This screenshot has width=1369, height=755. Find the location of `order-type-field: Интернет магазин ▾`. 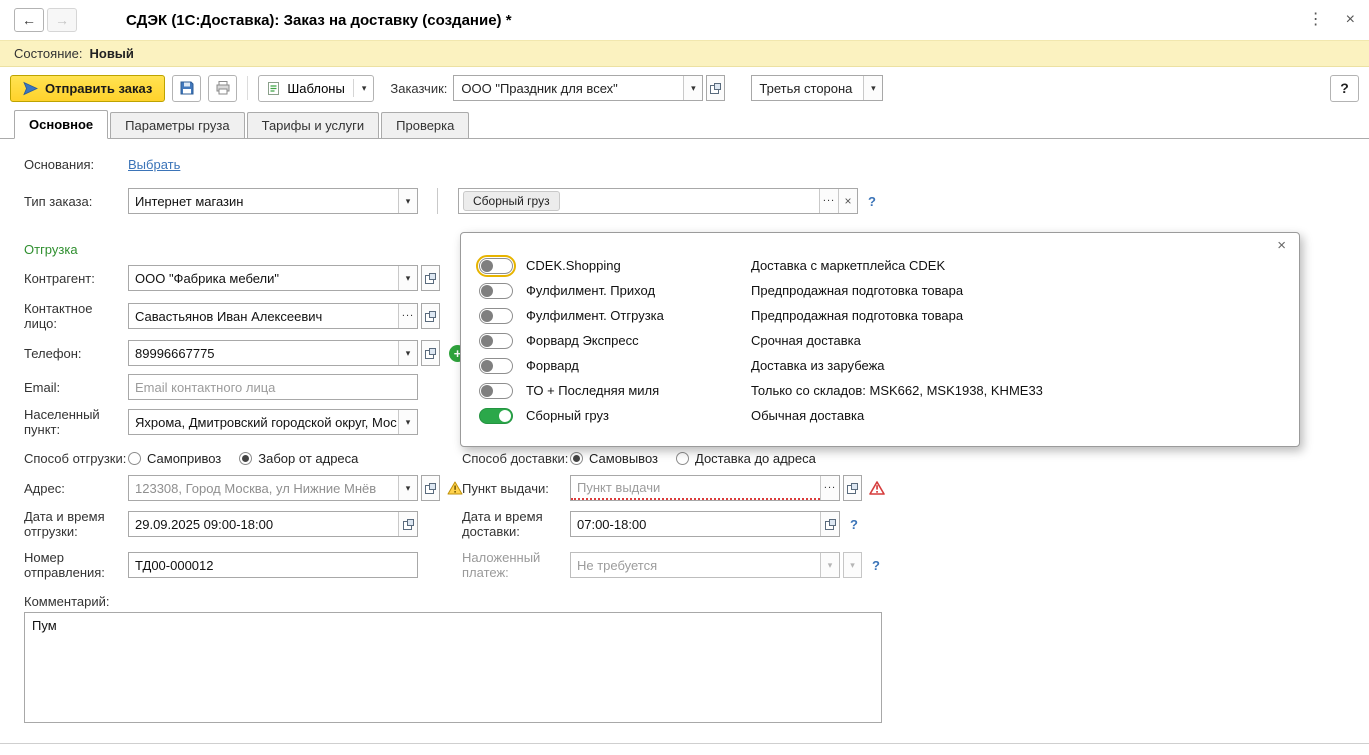

order-type-field: Интернет магазин ▾ is located at coordinates (273, 201).